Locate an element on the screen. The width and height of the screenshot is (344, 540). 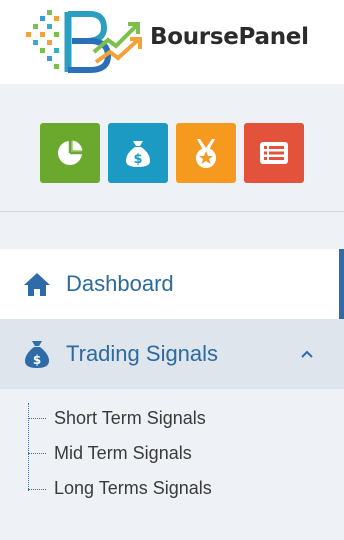
shortcut-button-pie-chart is located at coordinates (70, 153).